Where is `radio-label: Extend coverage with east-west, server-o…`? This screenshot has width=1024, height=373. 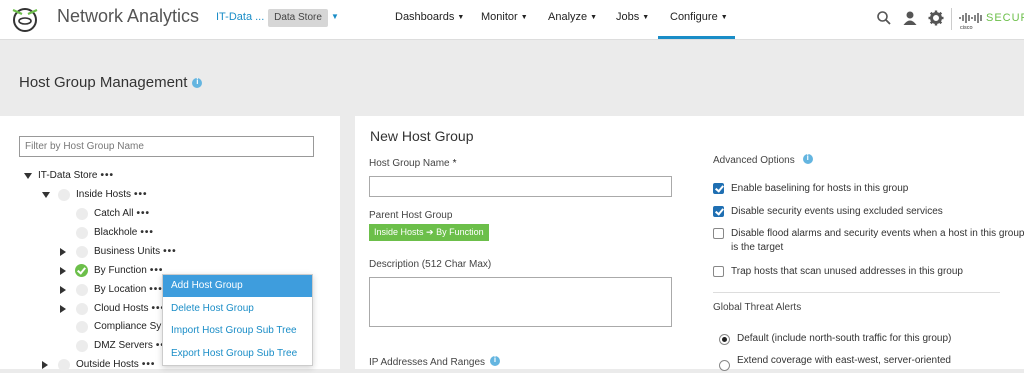
radio-label: Extend coverage with east-west, server-o… is located at coordinates (844, 360).